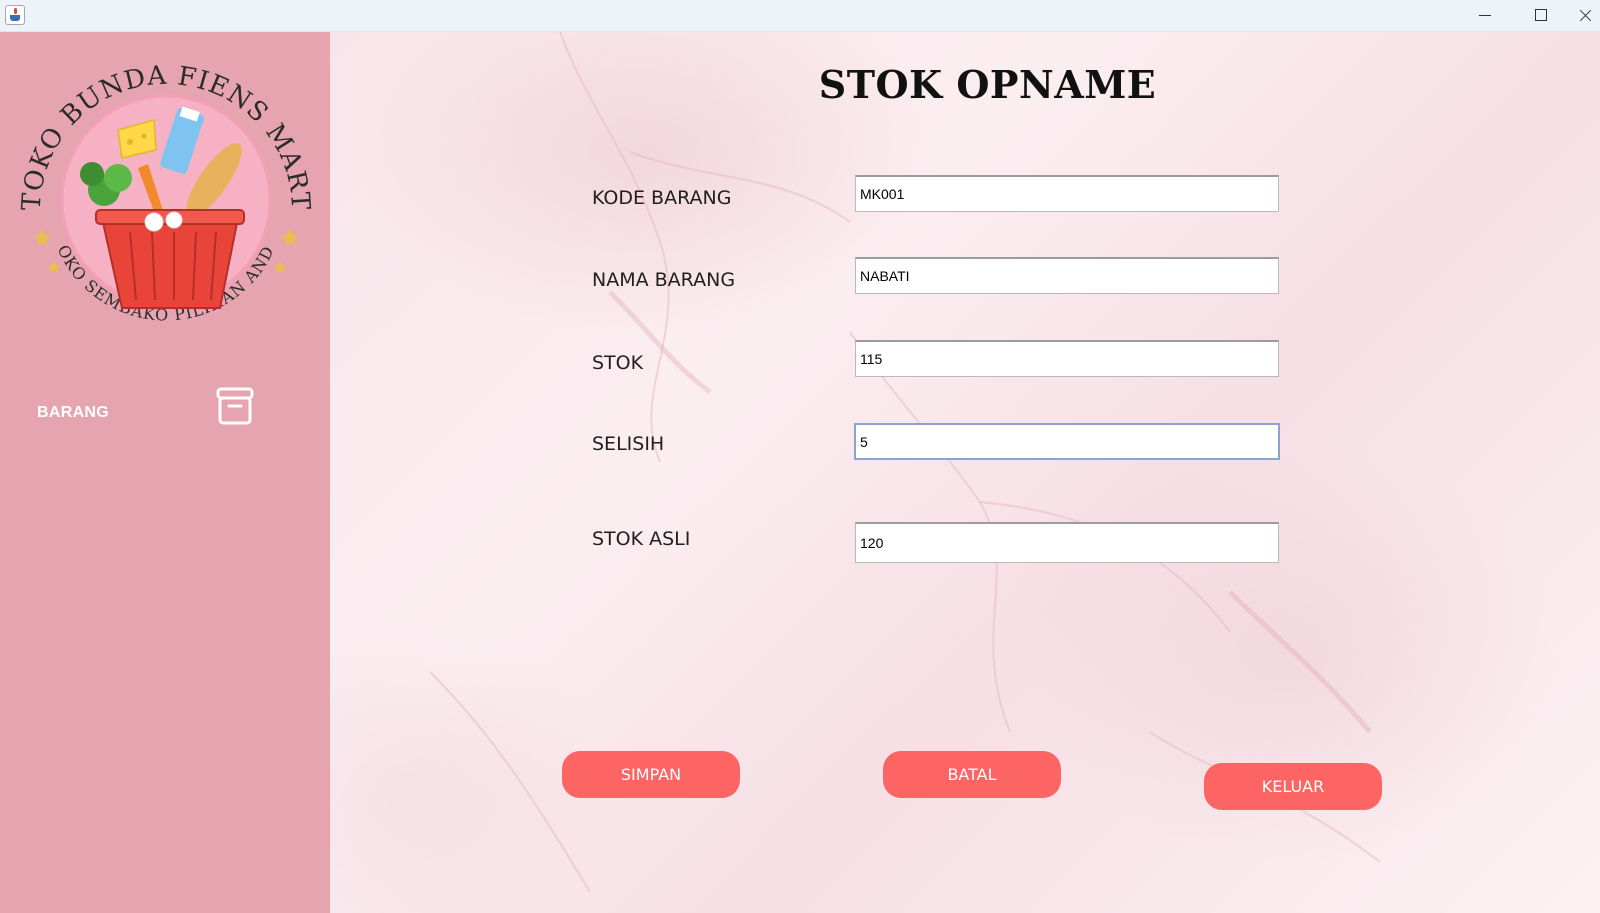 The image size is (1600, 913). What do you see at coordinates (628, 444) in the screenshot?
I see `selisih-label: SELISIH` at bounding box center [628, 444].